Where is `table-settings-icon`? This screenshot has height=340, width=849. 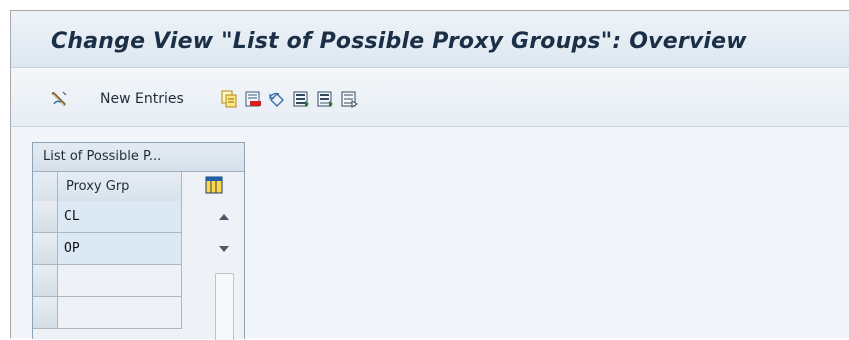 table-settings-icon is located at coordinates (214, 185).